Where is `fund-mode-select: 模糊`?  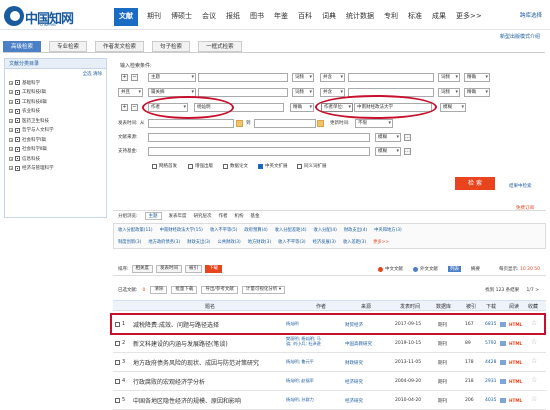
fund-mode-select: 模糊 is located at coordinates (388, 151).